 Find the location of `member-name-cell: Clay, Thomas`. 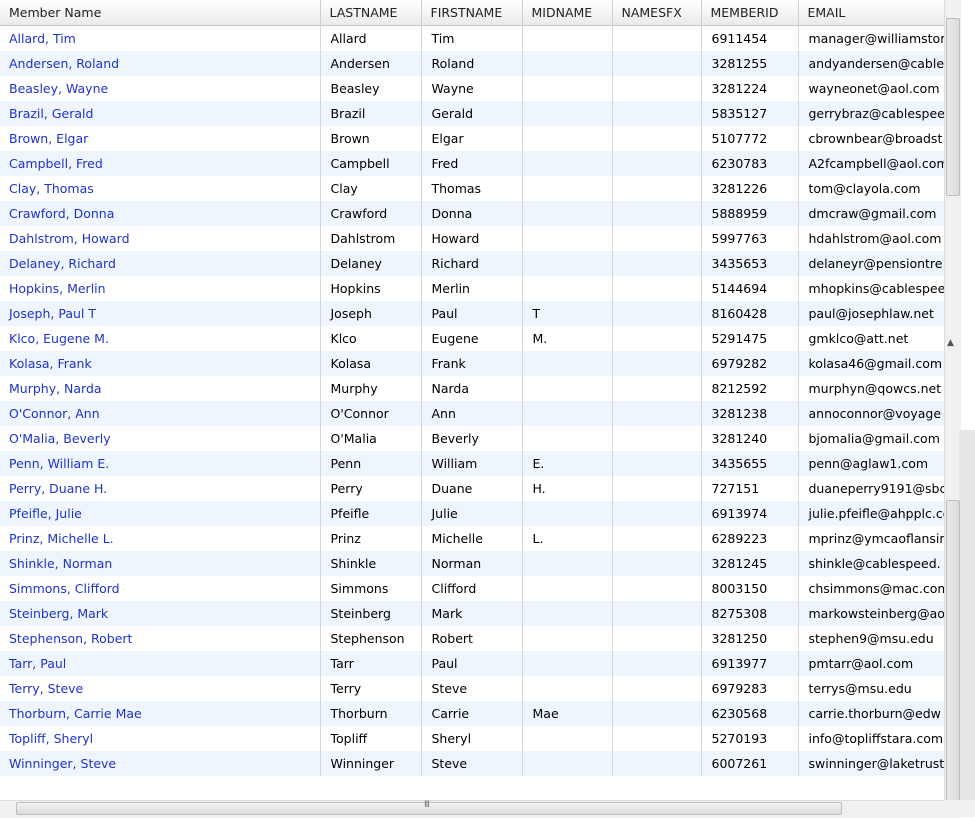

member-name-cell: Clay, Thomas is located at coordinates (160, 188).